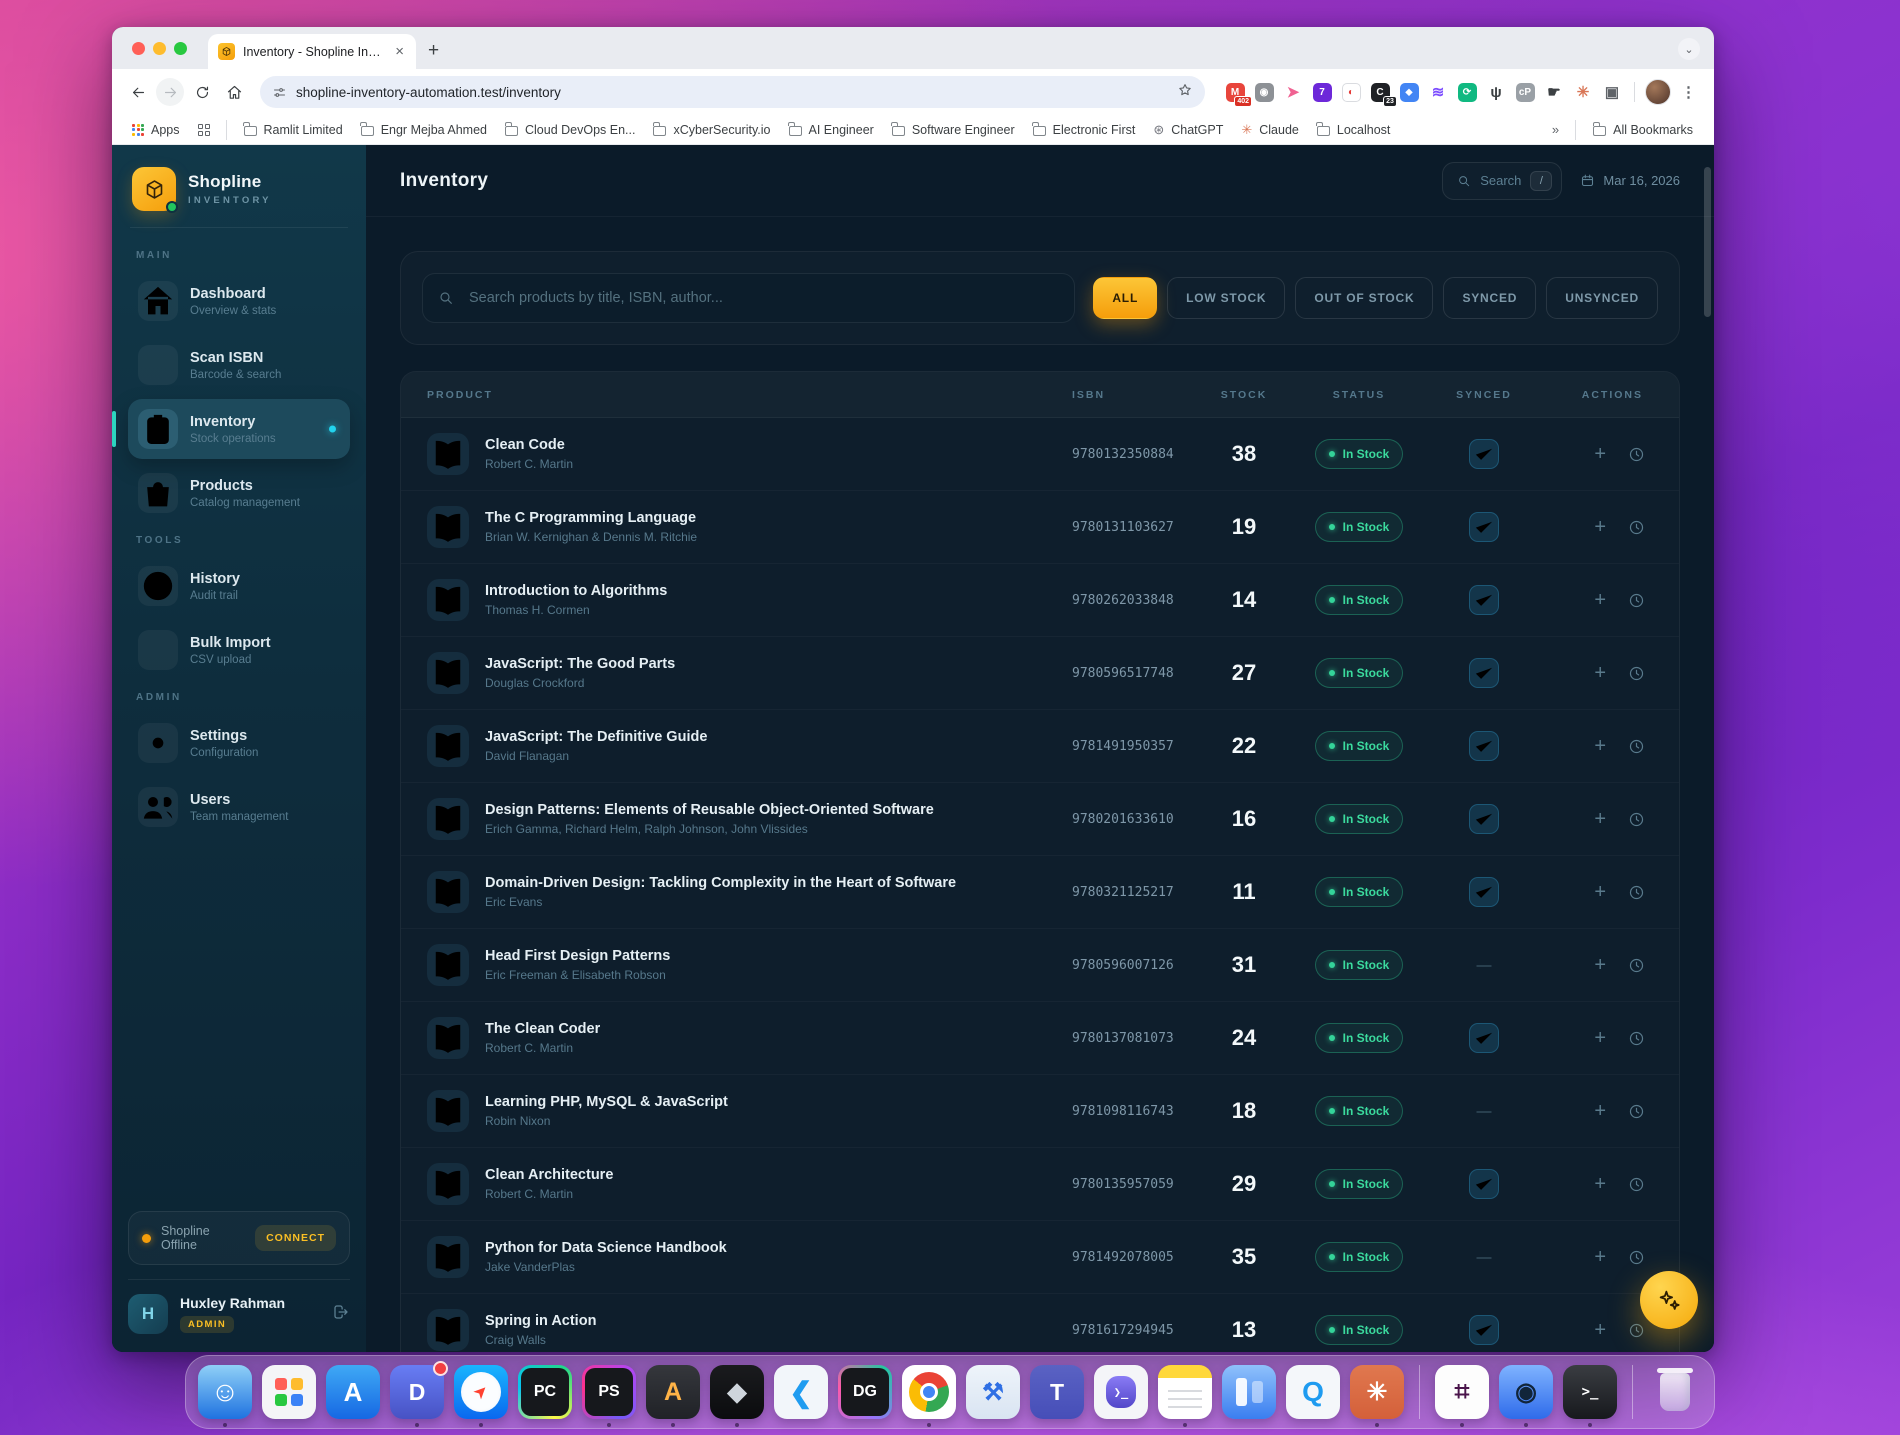 This screenshot has width=1900, height=1435. What do you see at coordinates (170, 92) in the screenshot?
I see `forward-button` at bounding box center [170, 92].